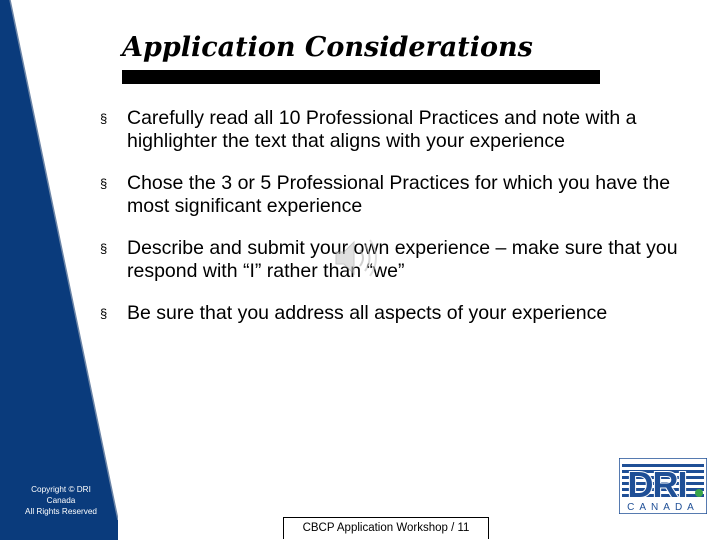 Image resolution: width=720 pixels, height=540 pixels. I want to click on logo-brand: DRI, so click(657, 484).